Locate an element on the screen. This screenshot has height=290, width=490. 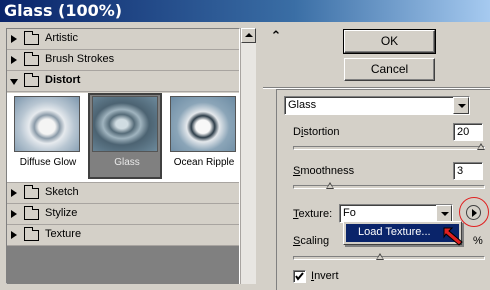
scroll-up-button is located at coordinates (248, 35).